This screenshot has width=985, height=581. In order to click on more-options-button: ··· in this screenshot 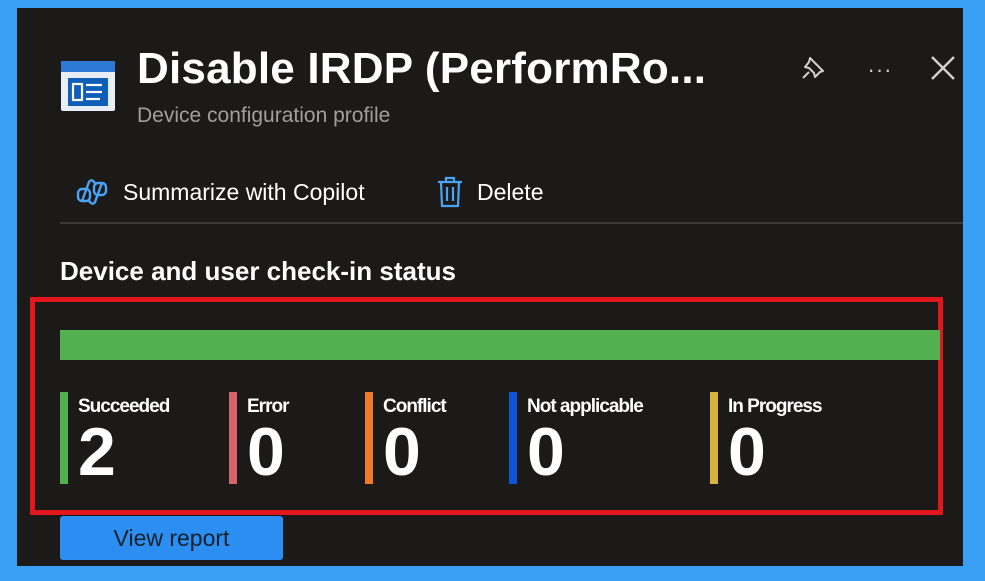, I will do `click(880, 70)`.